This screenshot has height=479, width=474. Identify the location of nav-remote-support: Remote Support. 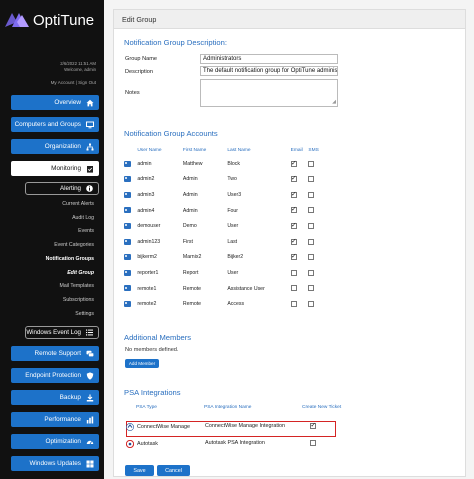
(55, 353).